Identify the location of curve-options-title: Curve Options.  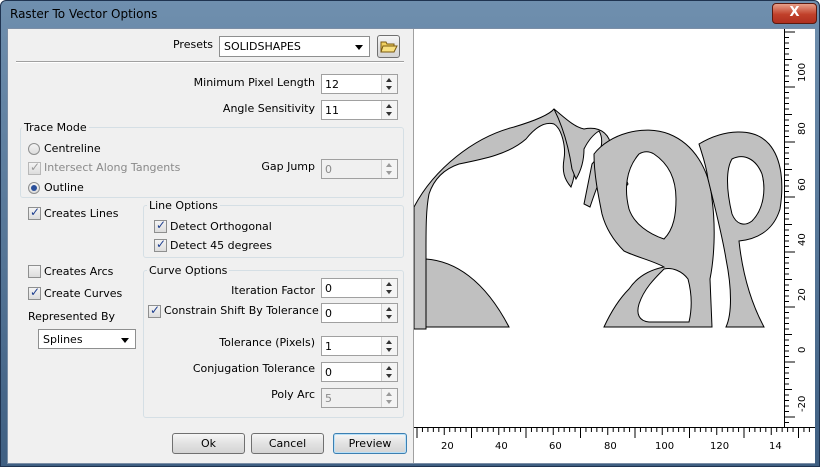
(188, 270).